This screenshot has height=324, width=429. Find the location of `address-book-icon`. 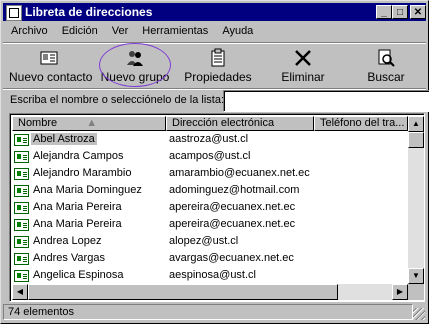

address-book-icon is located at coordinates (14, 13).